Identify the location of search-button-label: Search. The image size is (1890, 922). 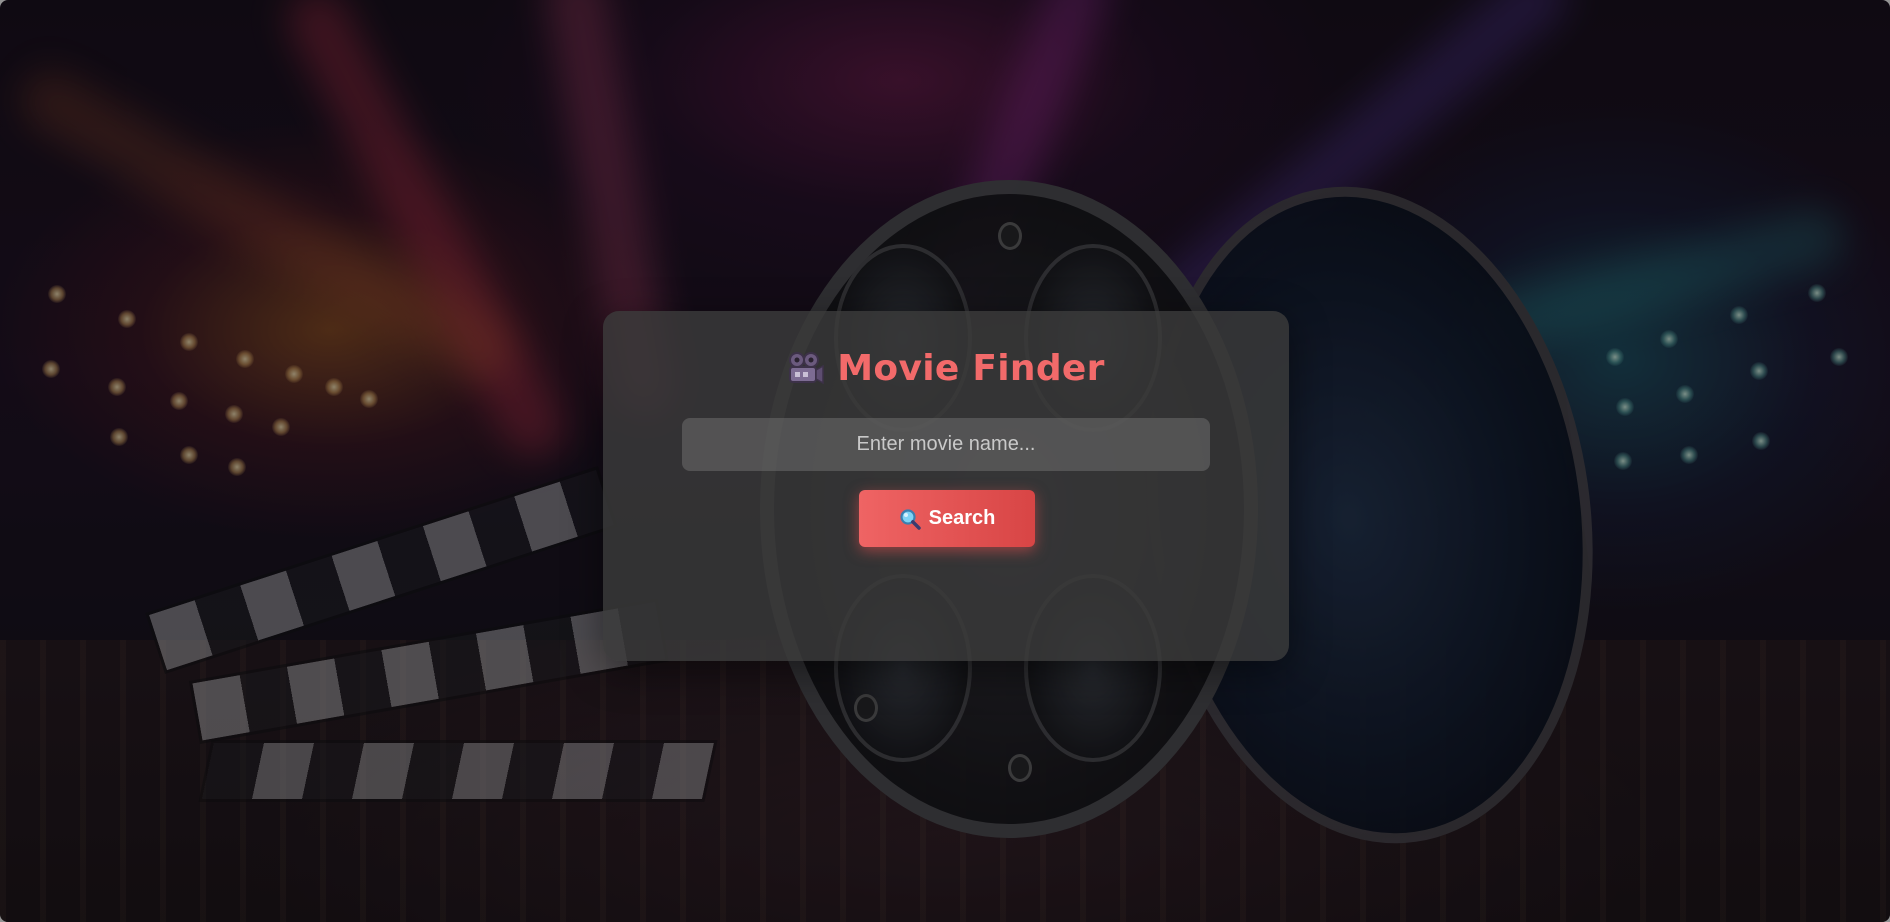
(962, 518).